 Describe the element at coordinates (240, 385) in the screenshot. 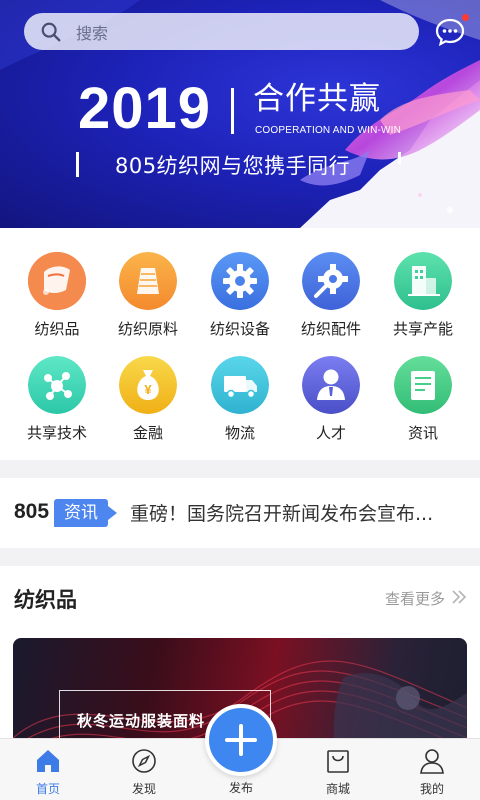

I see `truck-icon` at that location.